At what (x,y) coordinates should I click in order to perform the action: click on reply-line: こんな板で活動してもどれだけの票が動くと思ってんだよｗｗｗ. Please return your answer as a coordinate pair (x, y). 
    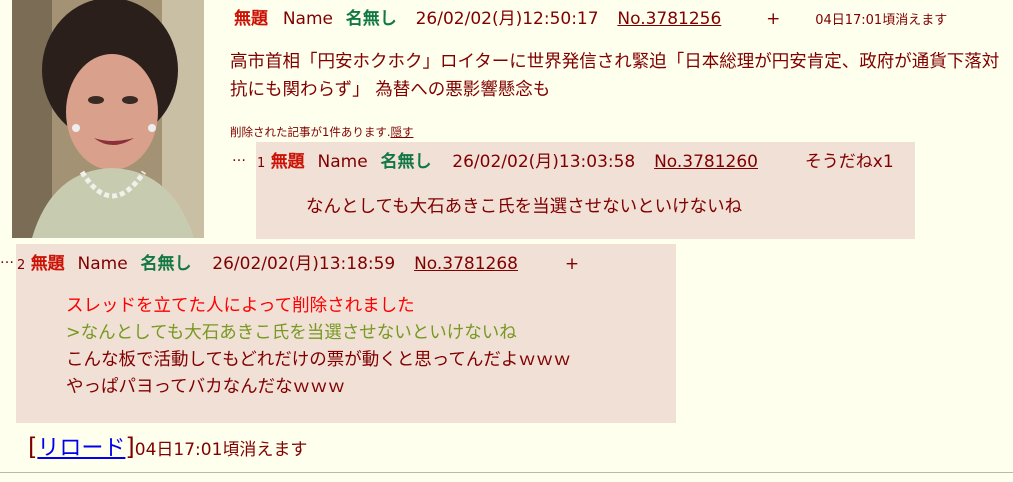
    Looking at the image, I should click on (318, 360).